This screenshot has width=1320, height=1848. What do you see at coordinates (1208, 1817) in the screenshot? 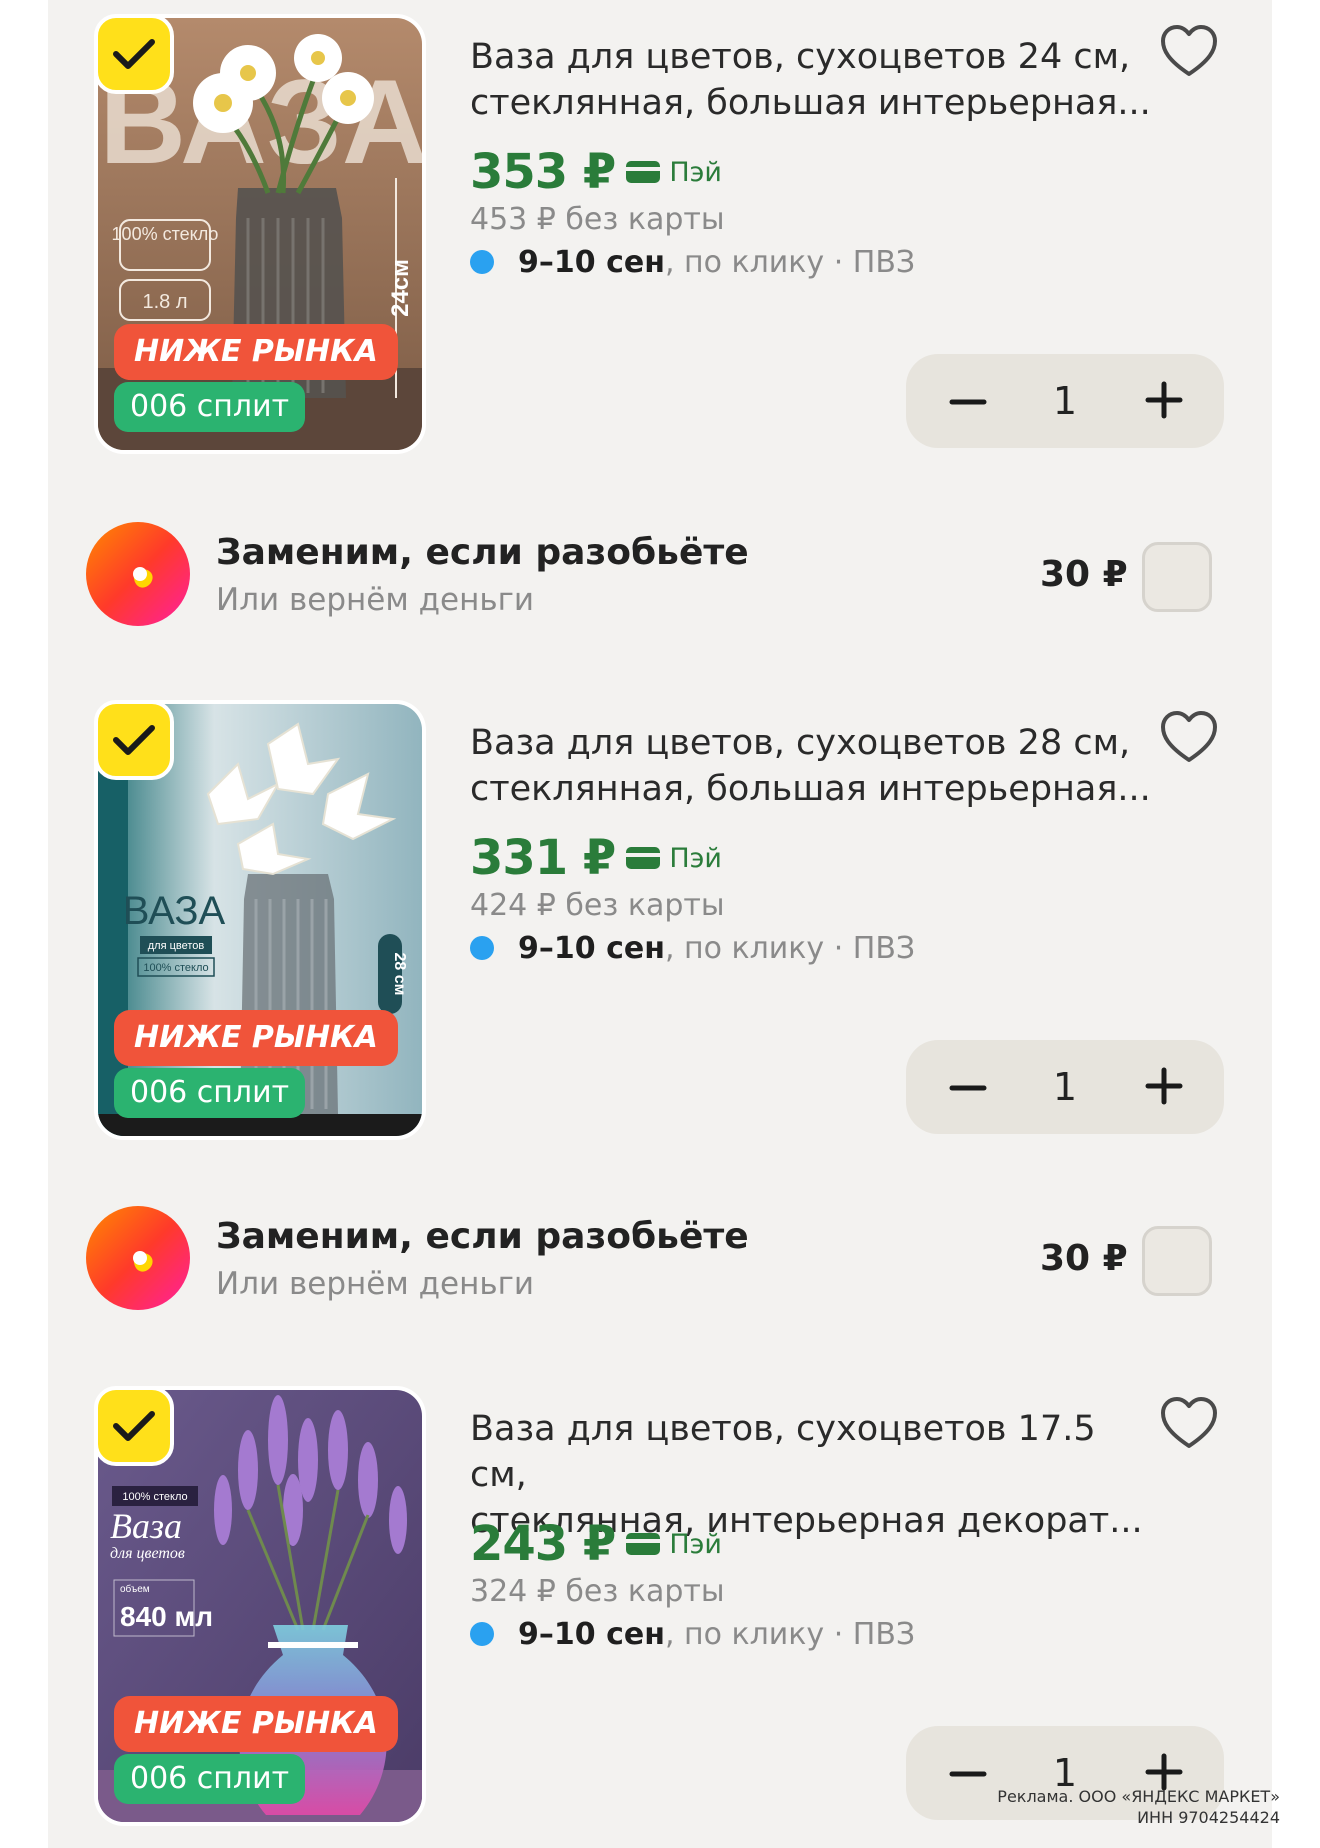
I see `ad-line-inn: ИНН 9704254424` at bounding box center [1208, 1817].